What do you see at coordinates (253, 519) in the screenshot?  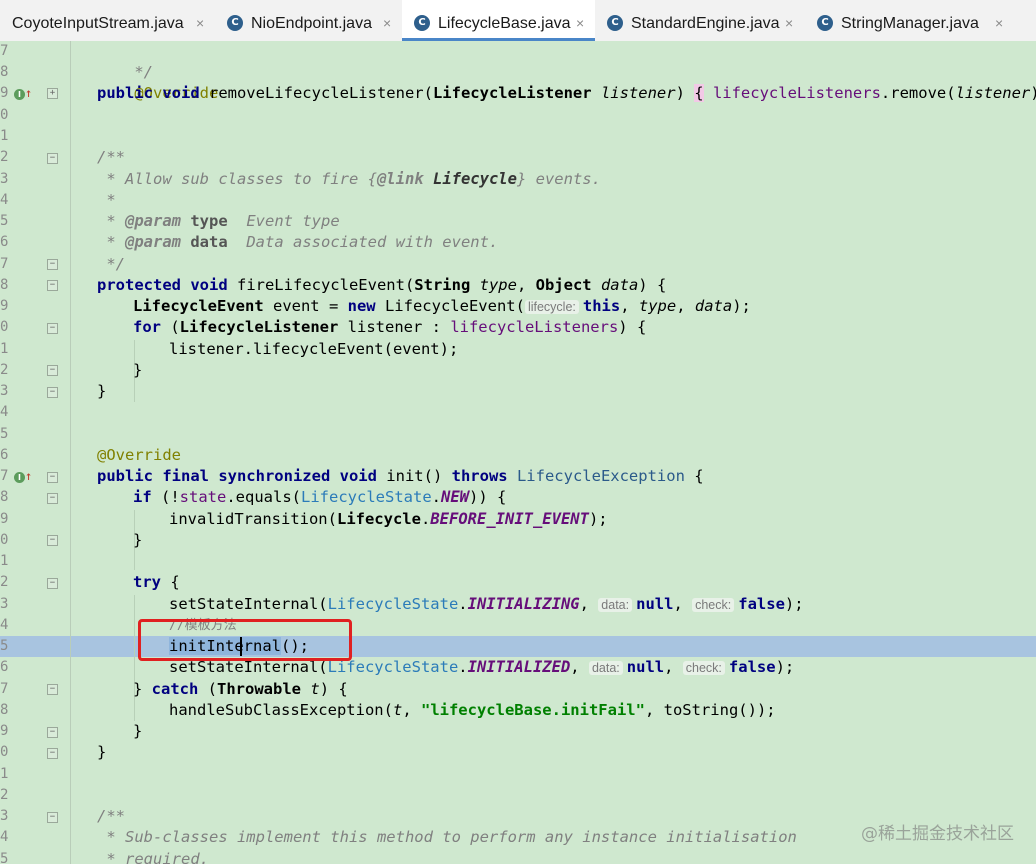 I see `method-call: invalidTransition(` at bounding box center [253, 519].